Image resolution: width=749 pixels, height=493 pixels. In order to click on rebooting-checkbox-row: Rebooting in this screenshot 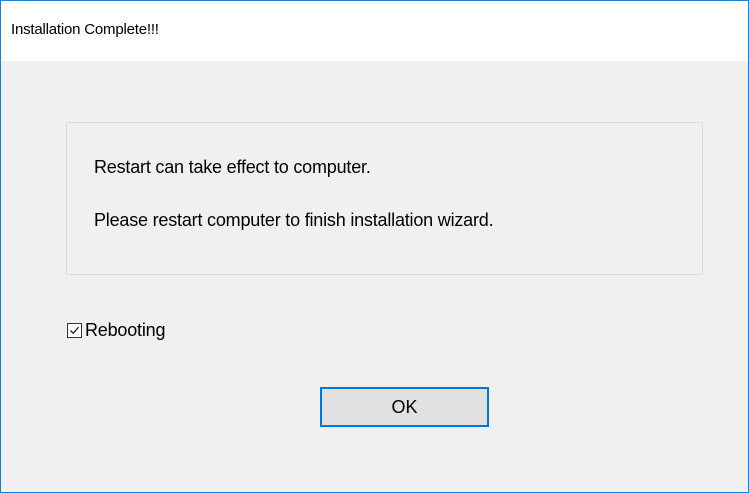, I will do `click(116, 330)`.